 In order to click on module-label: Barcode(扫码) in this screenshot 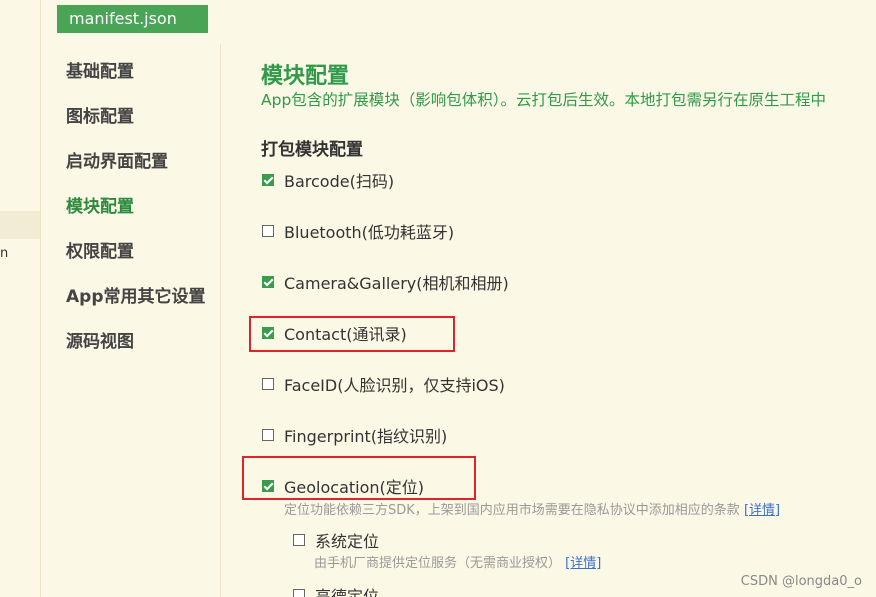, I will do `click(339, 181)`.